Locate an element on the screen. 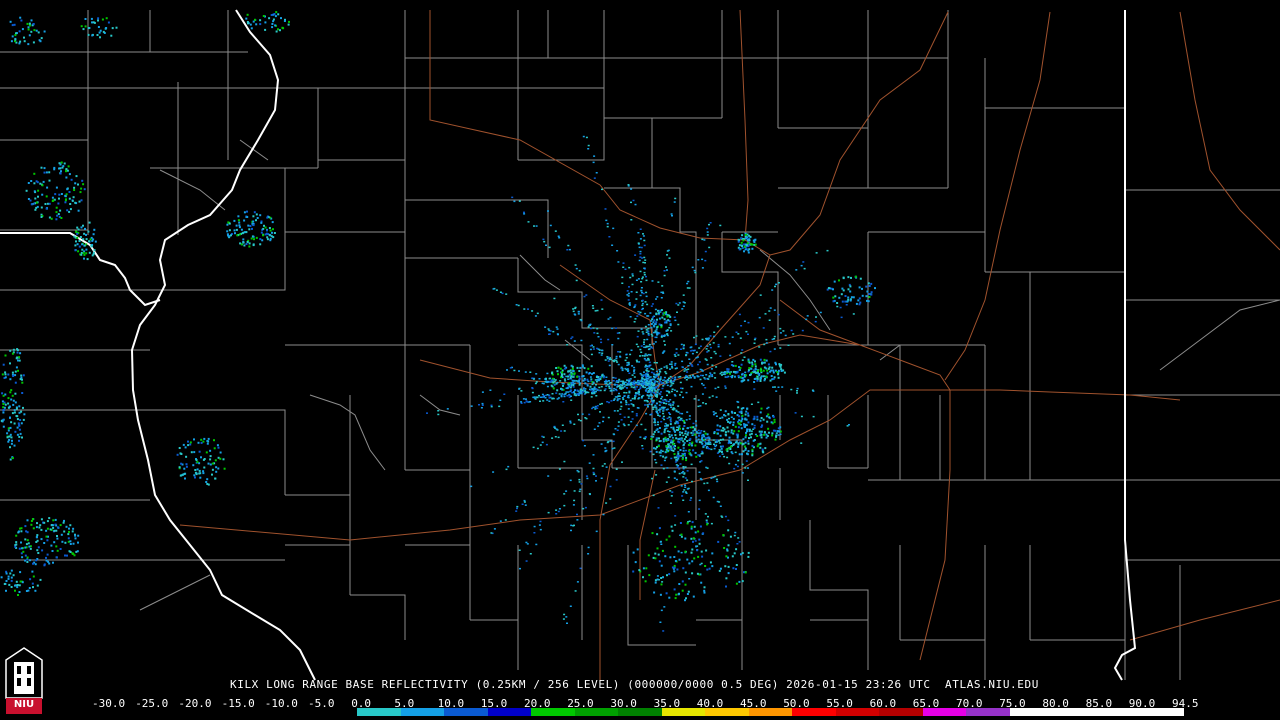 The image size is (1280, 720). reflectivity-colorbar is located at coordinates (640, 712).